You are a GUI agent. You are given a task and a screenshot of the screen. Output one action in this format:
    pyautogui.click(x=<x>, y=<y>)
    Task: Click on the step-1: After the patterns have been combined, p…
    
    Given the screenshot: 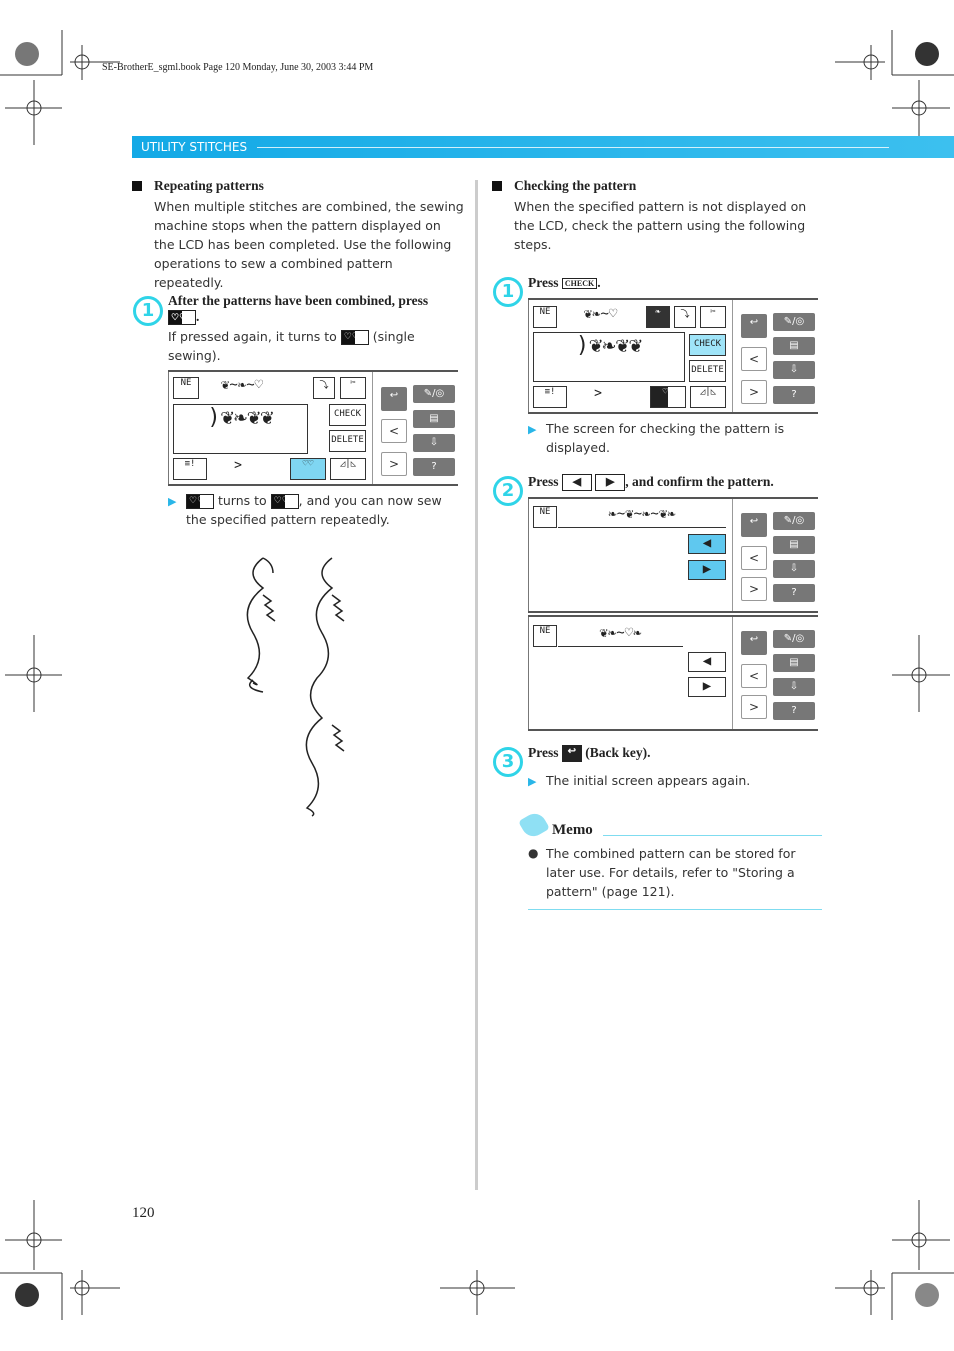 What is the action you would take?
    pyautogui.click(x=298, y=328)
    